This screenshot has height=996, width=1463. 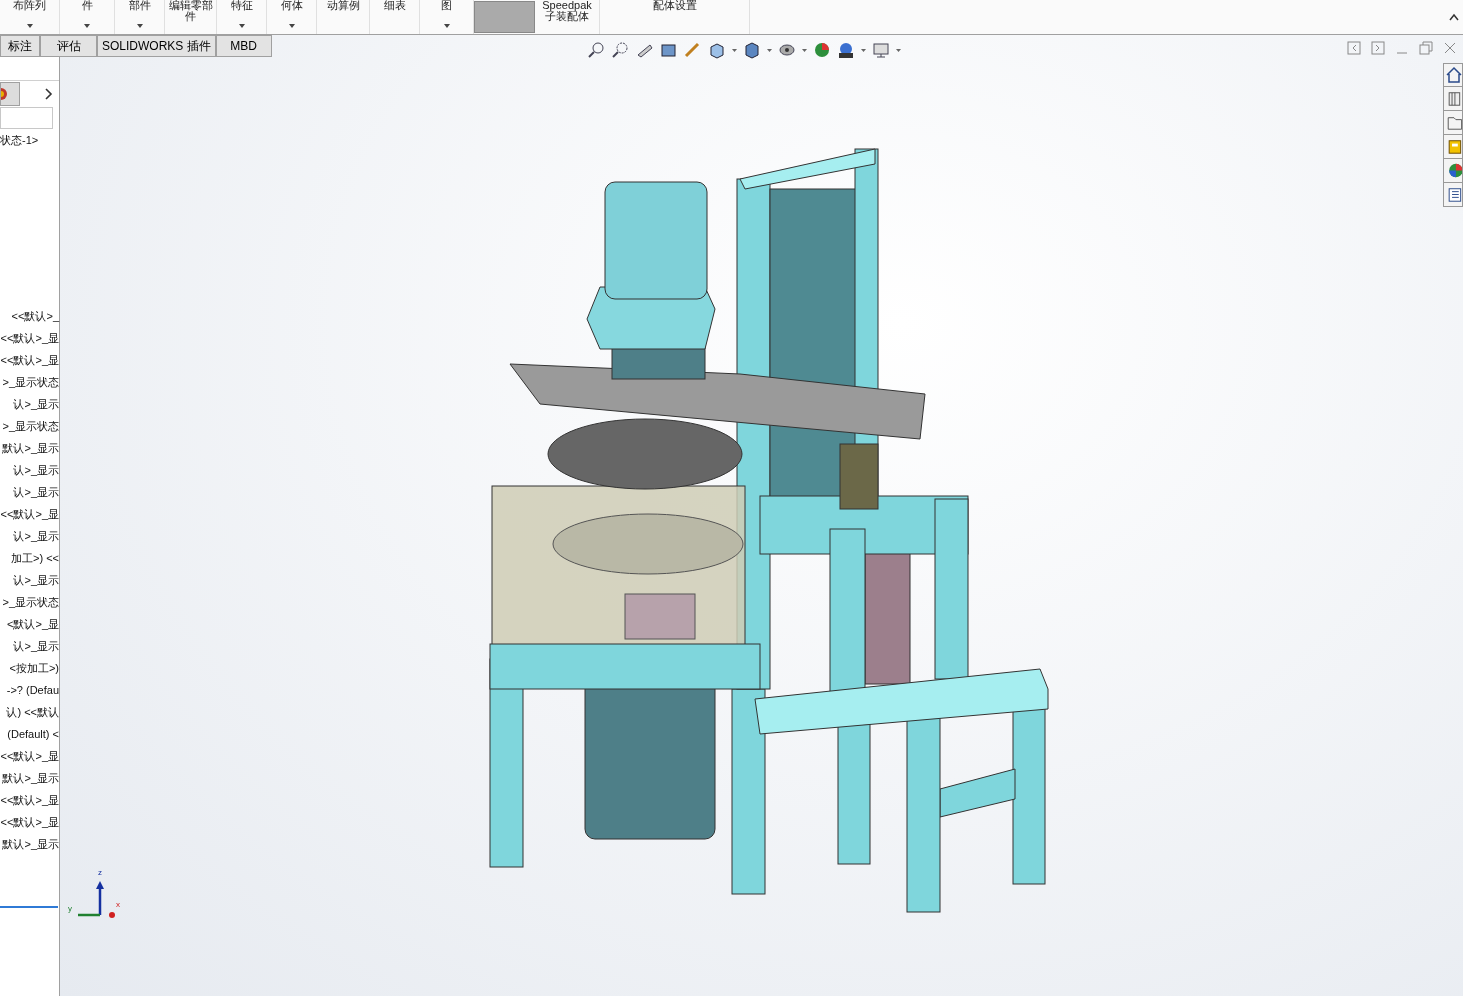 What do you see at coordinates (395, 17) in the screenshot?
I see `ribbon-button: 细表` at bounding box center [395, 17].